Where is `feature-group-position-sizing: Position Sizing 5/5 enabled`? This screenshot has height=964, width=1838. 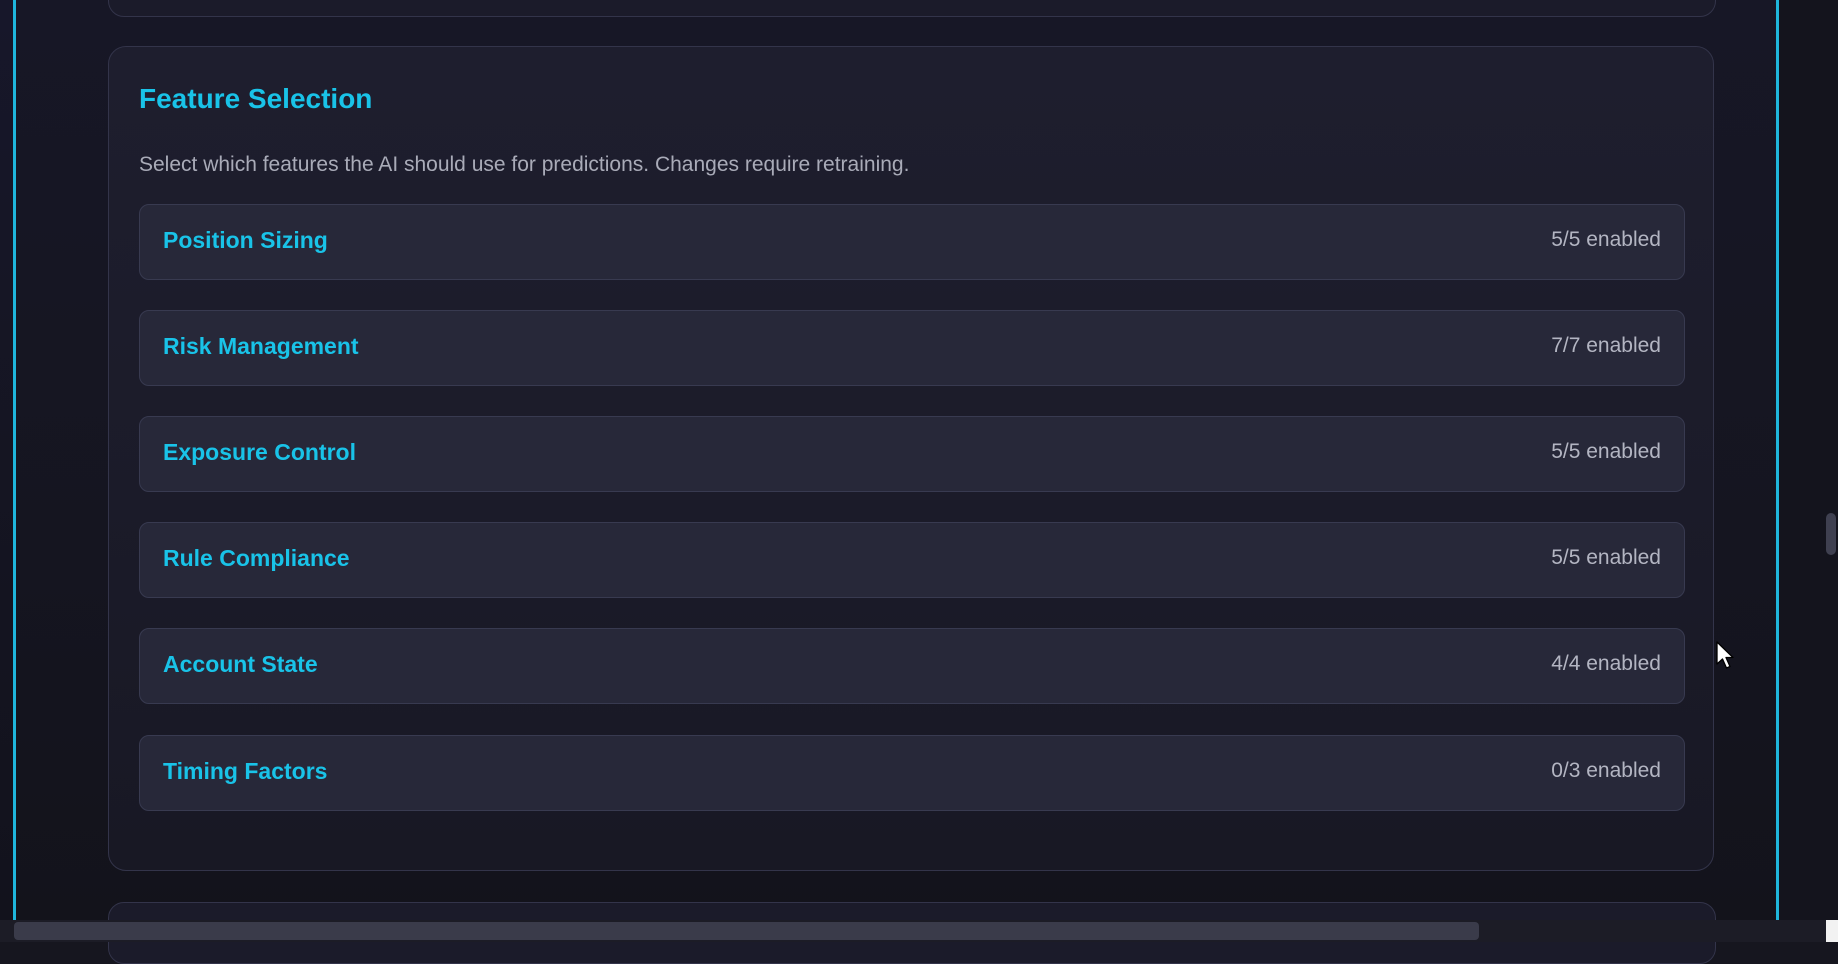
feature-group-position-sizing: Position Sizing 5/5 enabled is located at coordinates (912, 242).